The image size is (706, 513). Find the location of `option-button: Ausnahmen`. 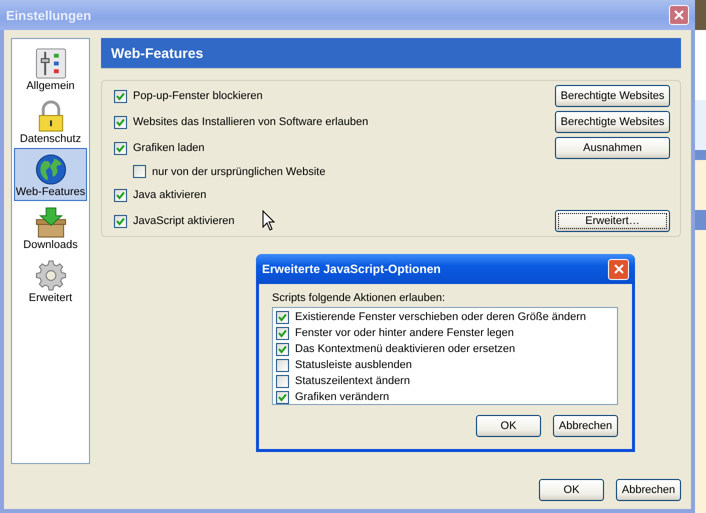

option-button: Ausnahmen is located at coordinates (612, 148).